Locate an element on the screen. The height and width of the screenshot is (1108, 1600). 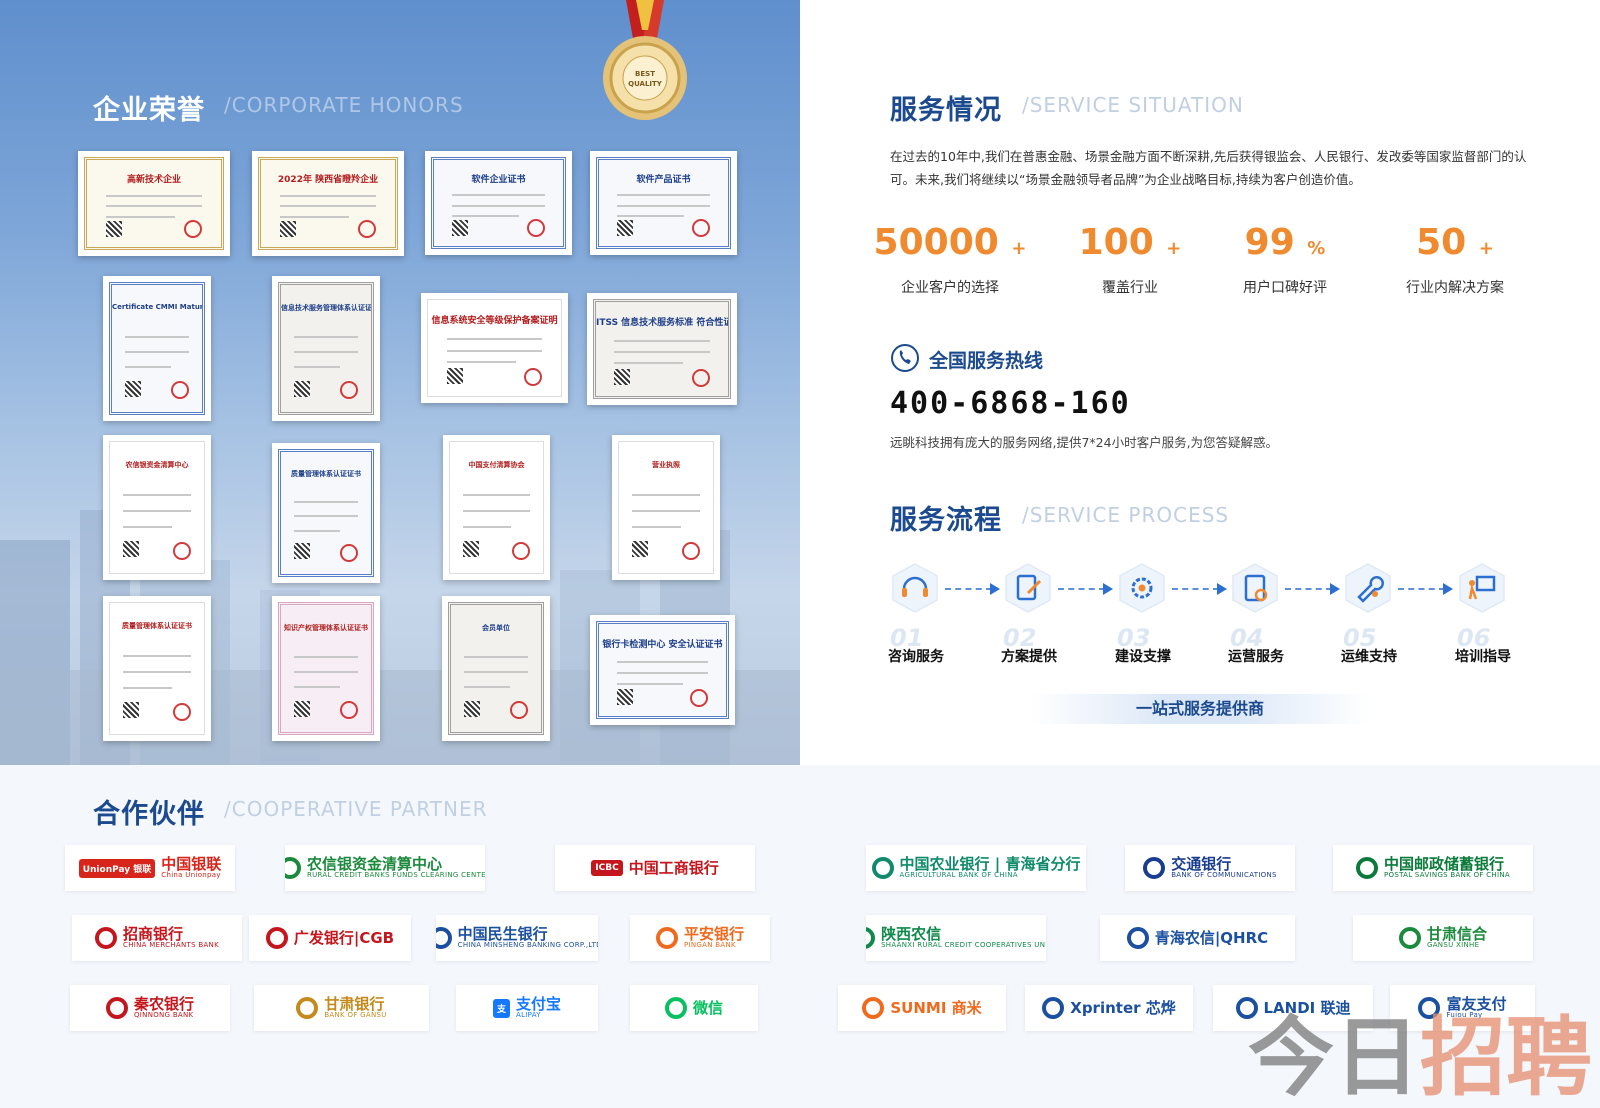
headset-icon is located at coordinates (915, 588).